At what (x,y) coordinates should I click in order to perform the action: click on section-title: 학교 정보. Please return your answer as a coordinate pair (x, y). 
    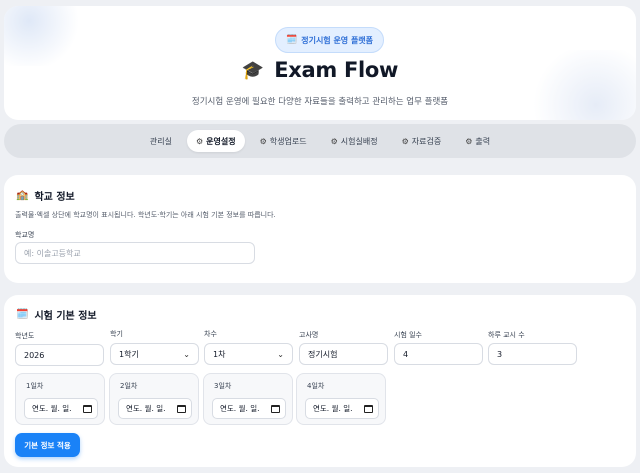
    Looking at the image, I should click on (54, 197).